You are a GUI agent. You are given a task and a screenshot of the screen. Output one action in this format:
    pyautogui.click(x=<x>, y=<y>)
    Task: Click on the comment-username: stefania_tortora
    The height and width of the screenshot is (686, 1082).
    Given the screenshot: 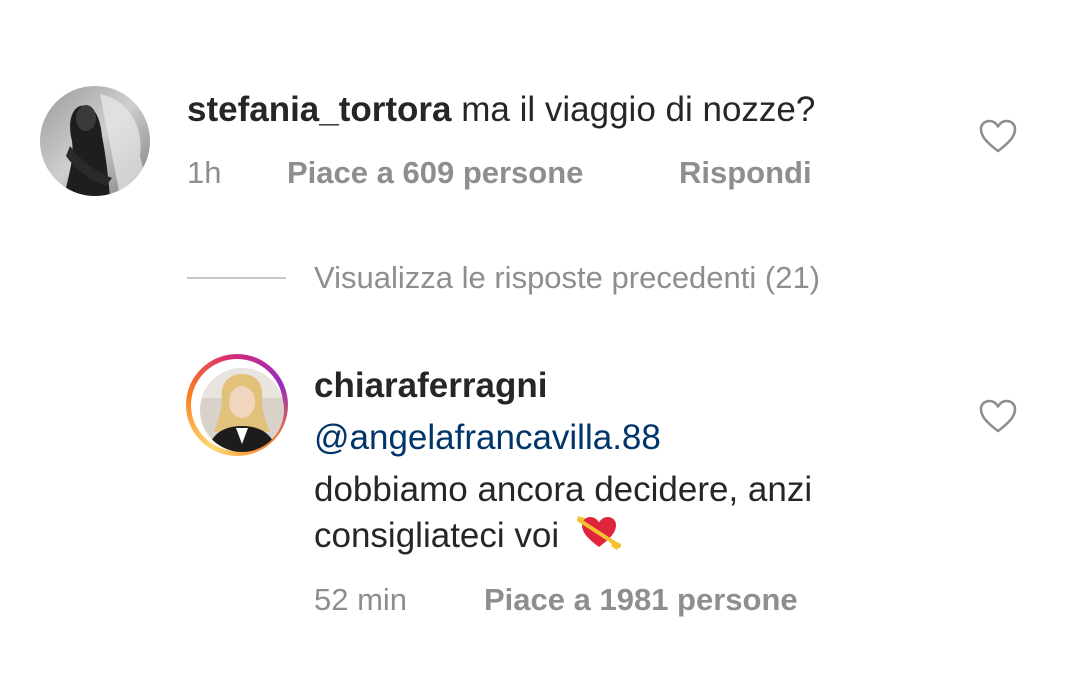 What is the action you would take?
    pyautogui.click(x=319, y=109)
    